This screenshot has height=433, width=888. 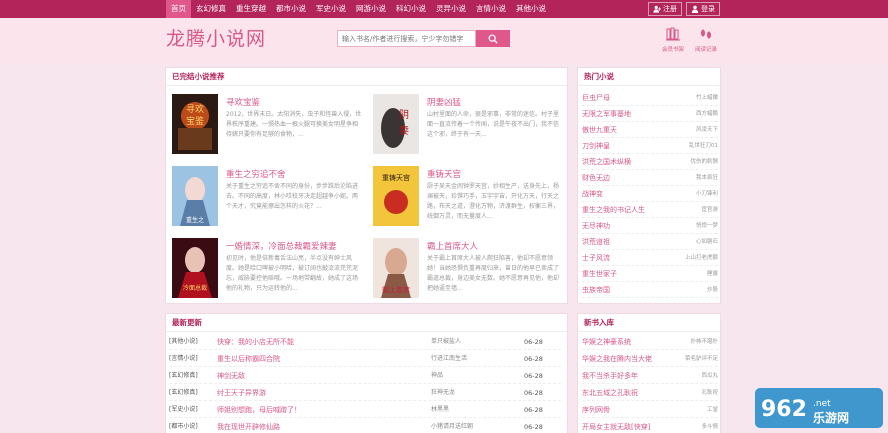 I want to click on hot-book-author: 炒股, so click(x=712, y=290).